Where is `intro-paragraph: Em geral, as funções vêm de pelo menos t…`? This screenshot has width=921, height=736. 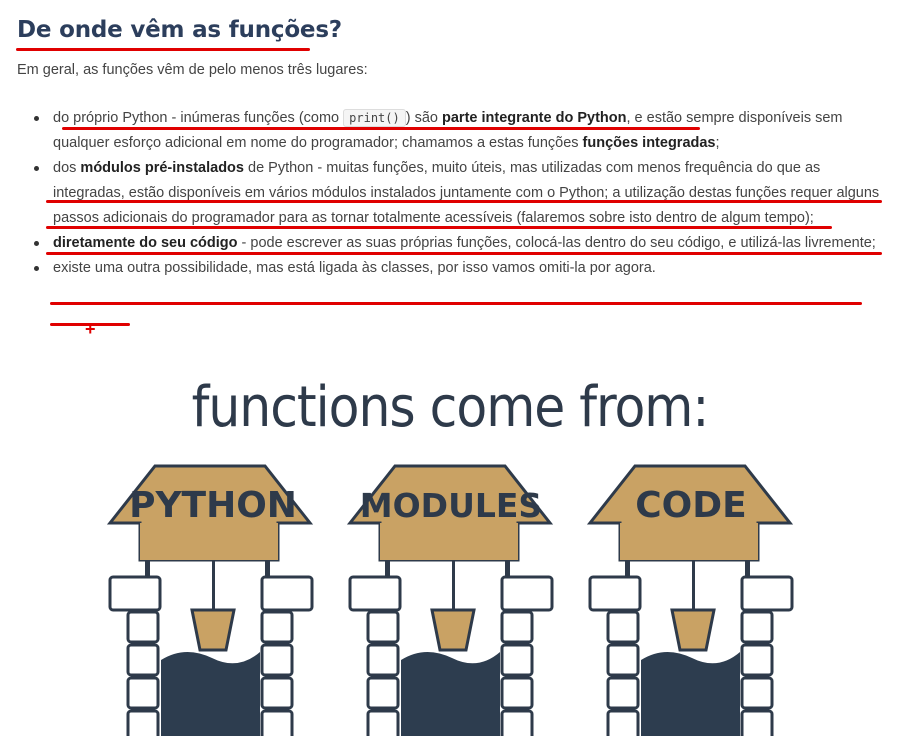
intro-paragraph: Em geral, as funções vêm de pelo menos t… is located at coordinates (192, 70).